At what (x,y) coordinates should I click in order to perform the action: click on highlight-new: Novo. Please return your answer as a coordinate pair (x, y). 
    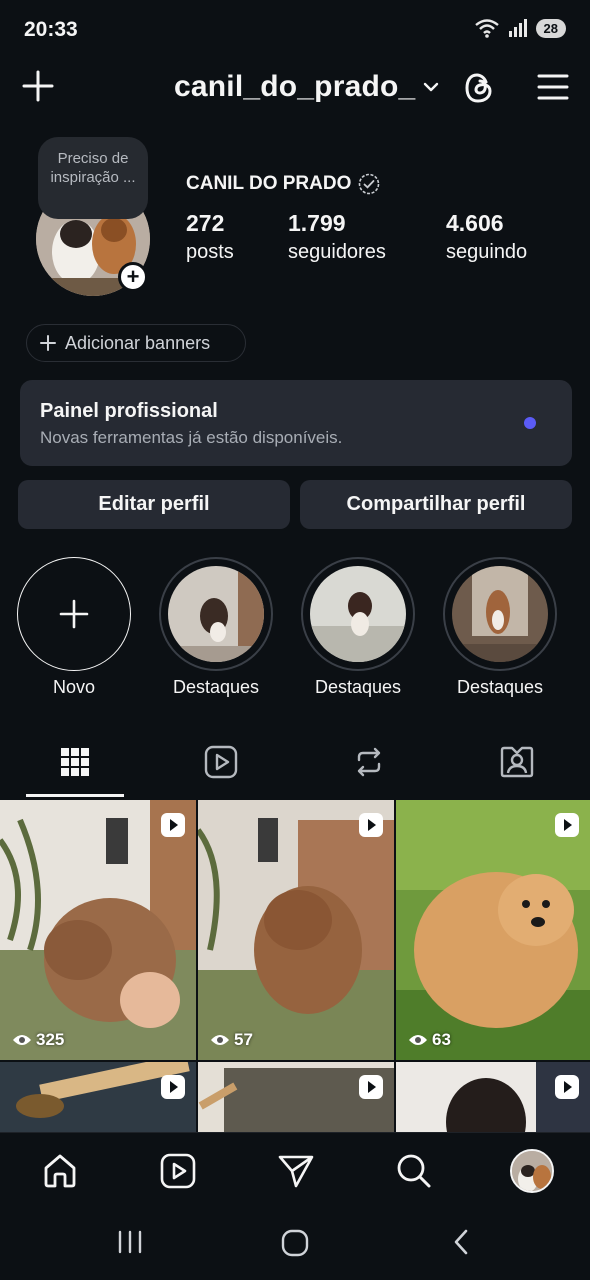
    Looking at the image, I should click on (74, 627).